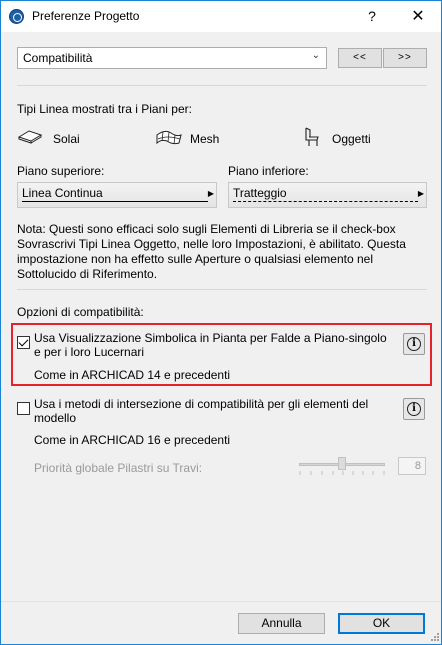  I want to click on chair-icon, so click(312, 136).